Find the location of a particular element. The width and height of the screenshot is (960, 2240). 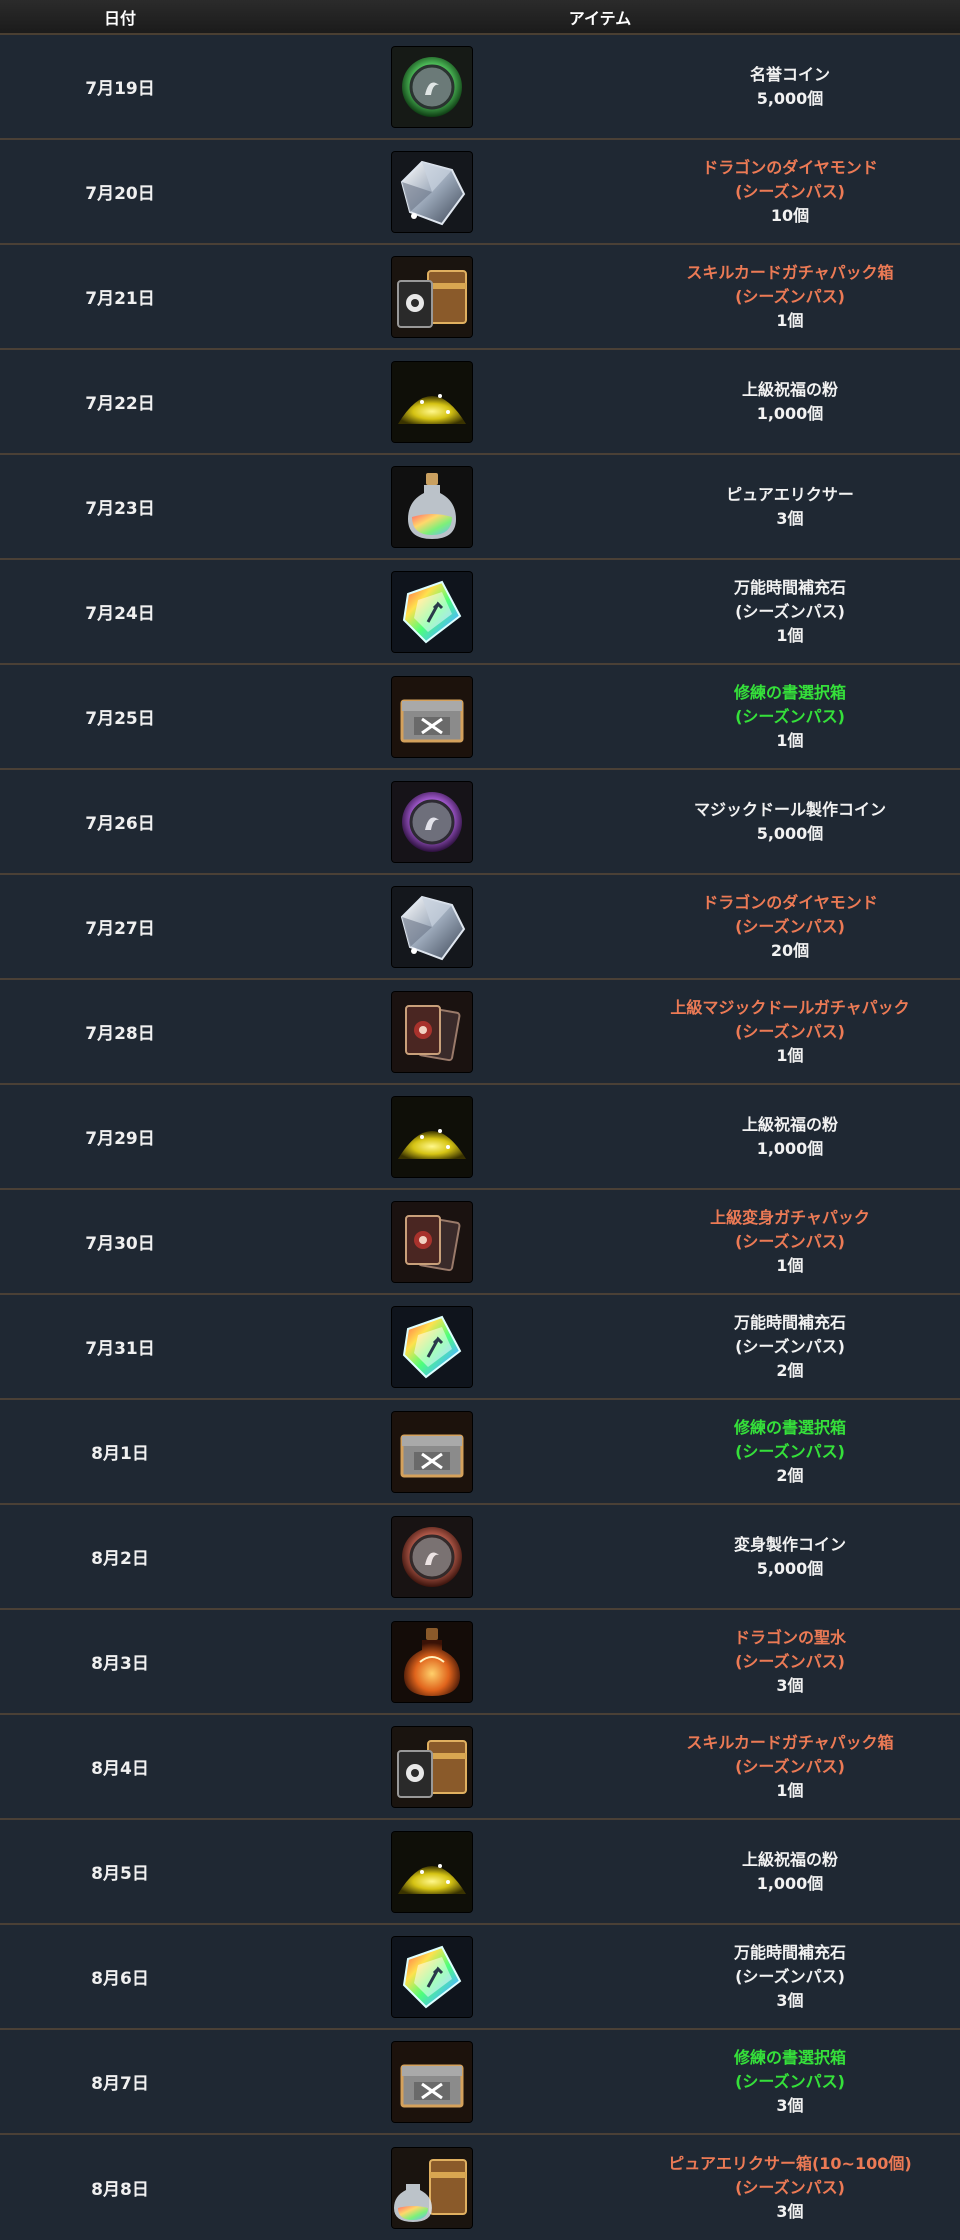

date-column-header: 日付 is located at coordinates (119, 18).